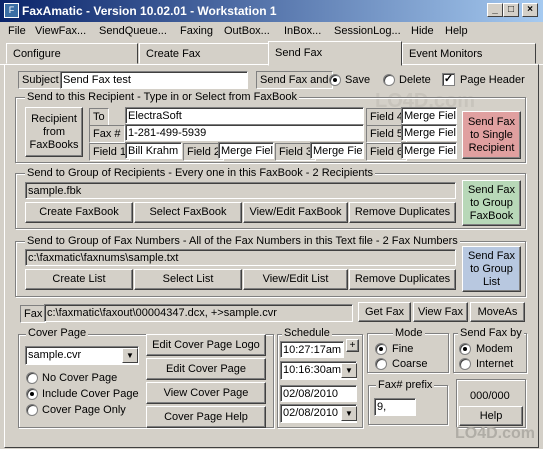  I want to click on delete-label: Delete, so click(415, 80).